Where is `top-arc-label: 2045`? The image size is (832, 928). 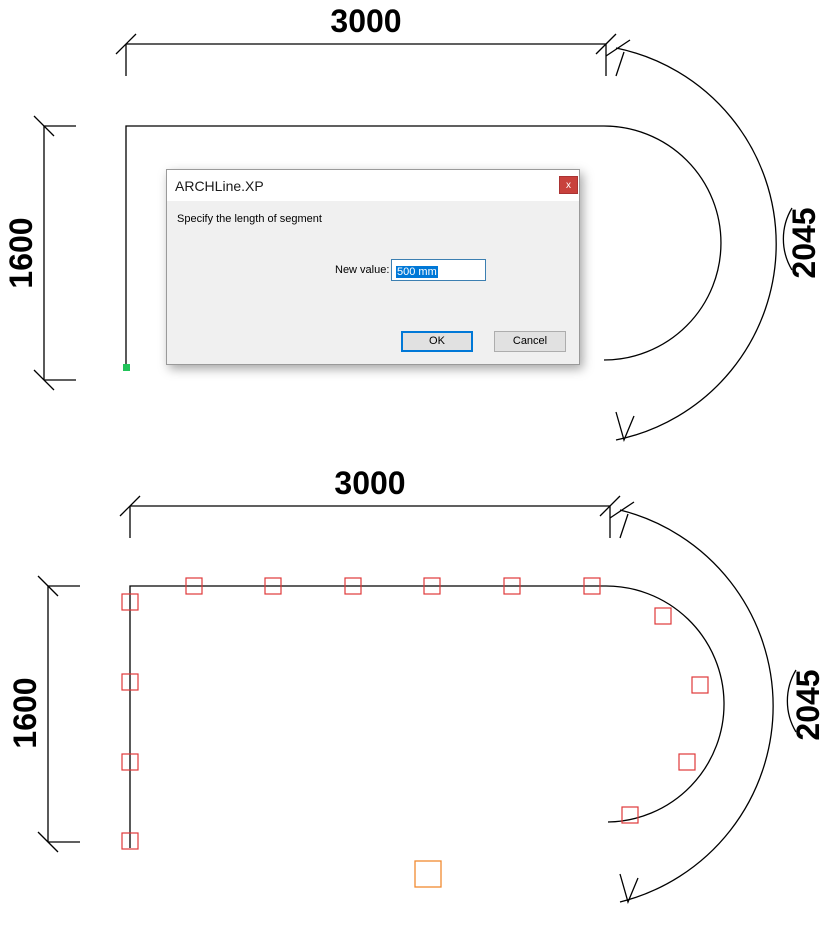
top-arc-label: 2045 is located at coordinates (804, 242).